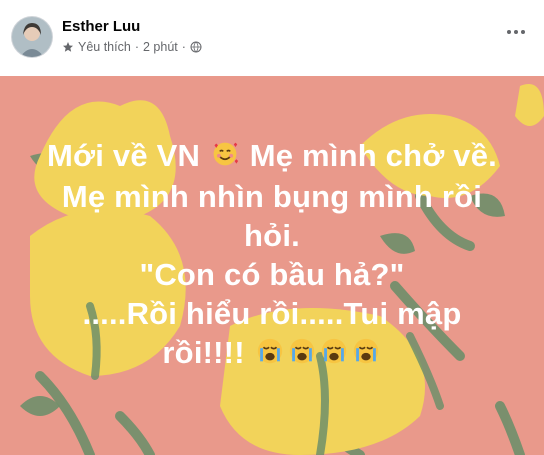  I want to click on post-line-6: rồi!!!!, so click(272, 353).